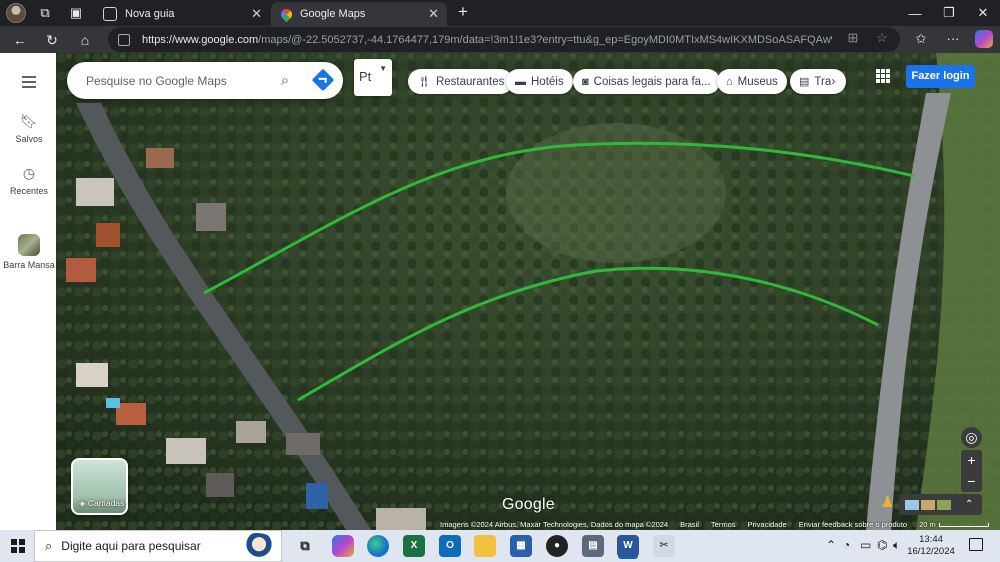 The height and width of the screenshot is (562, 1000). What do you see at coordinates (383, 68) in the screenshot?
I see `caret-down-icon: ▼` at bounding box center [383, 68].